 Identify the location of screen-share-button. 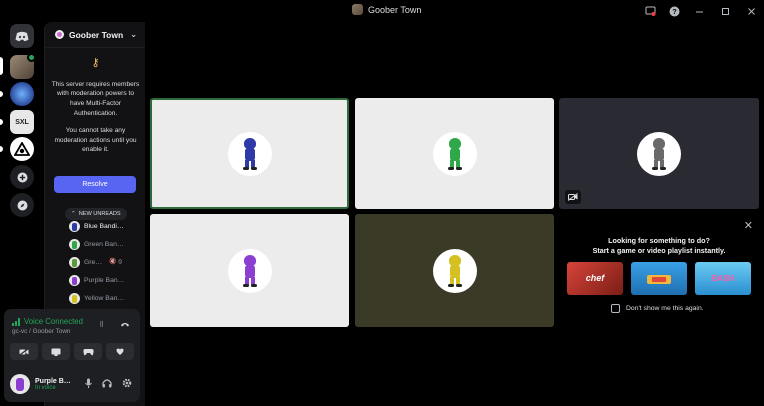
(56, 351).